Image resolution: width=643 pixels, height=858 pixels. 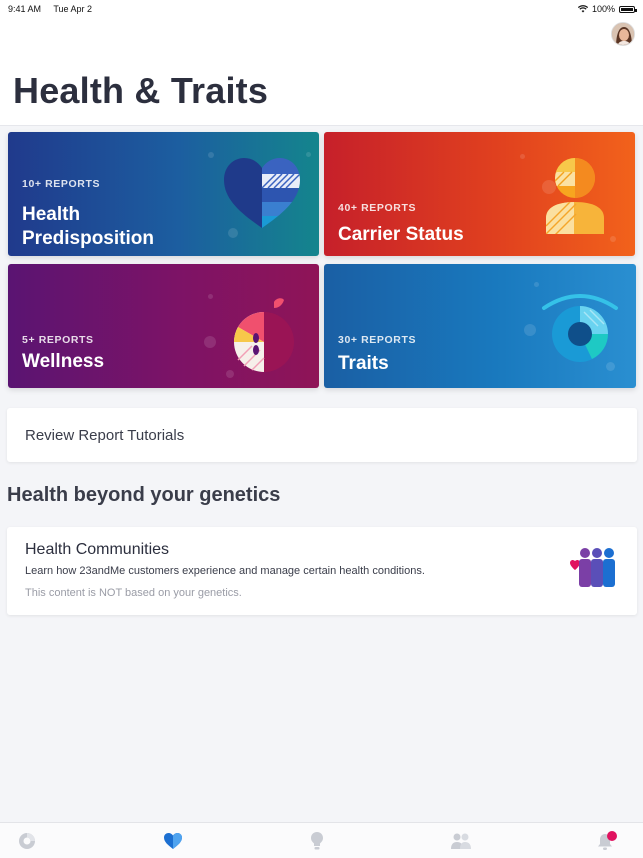 I want to click on tutorials-label: Review Report Tutorials, so click(x=105, y=435).